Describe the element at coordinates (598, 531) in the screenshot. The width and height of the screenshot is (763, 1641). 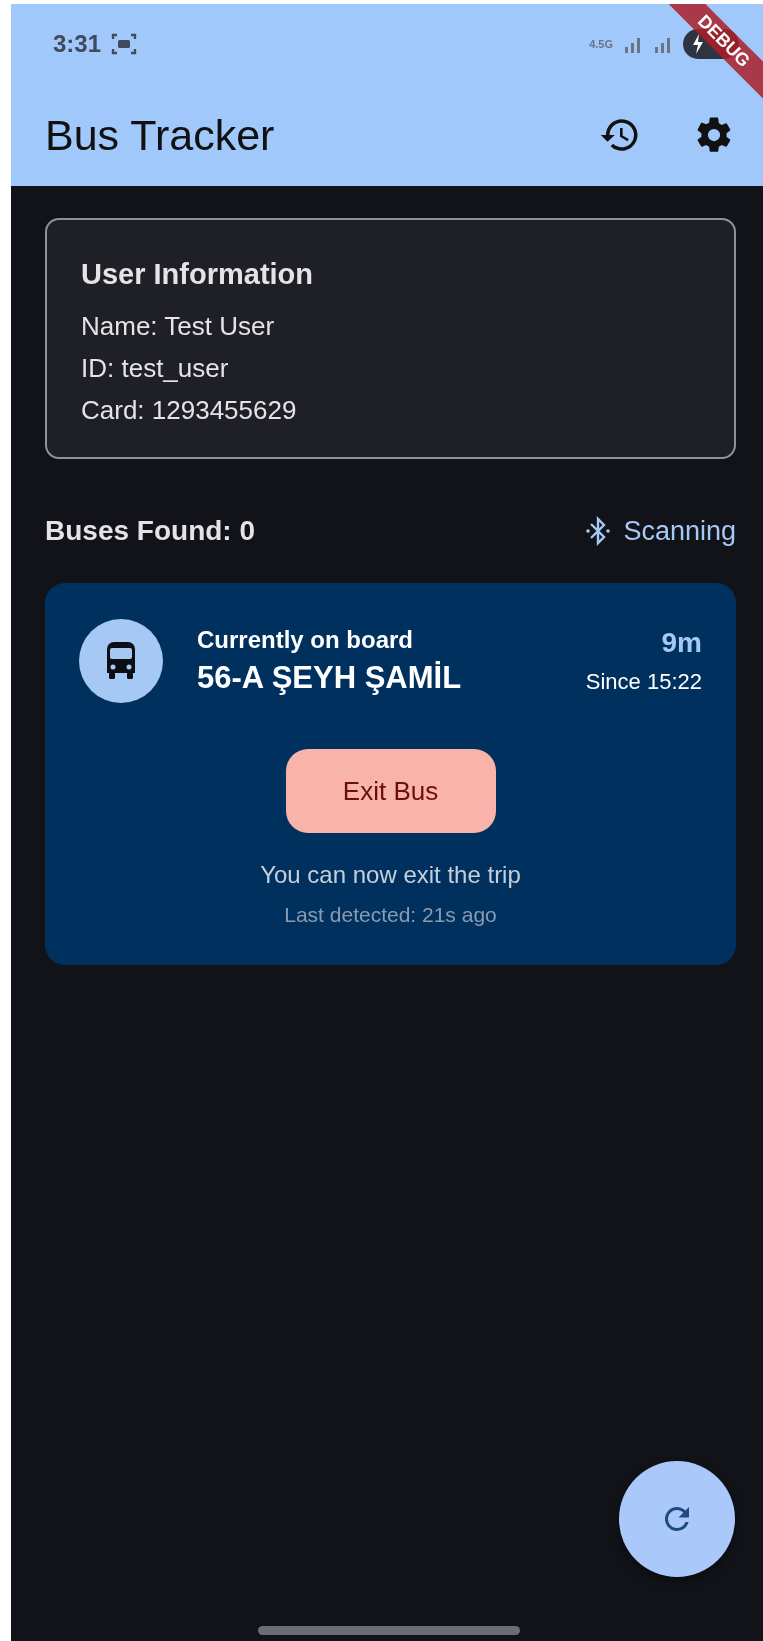
I see `bluetooth-icon` at that location.